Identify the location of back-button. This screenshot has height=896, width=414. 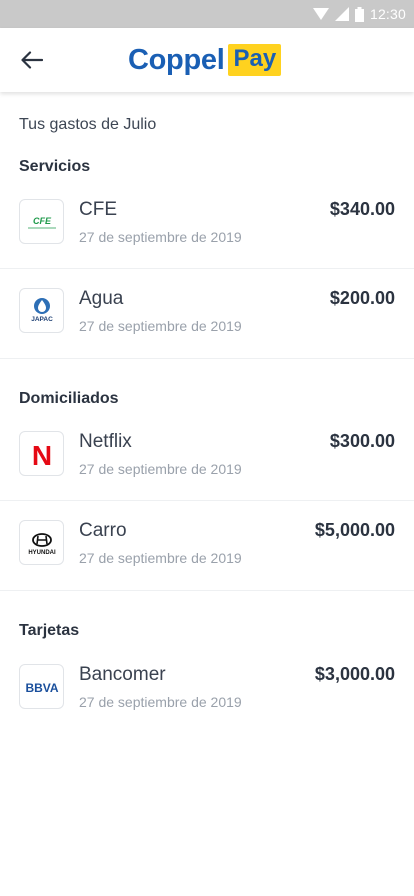
(32, 60).